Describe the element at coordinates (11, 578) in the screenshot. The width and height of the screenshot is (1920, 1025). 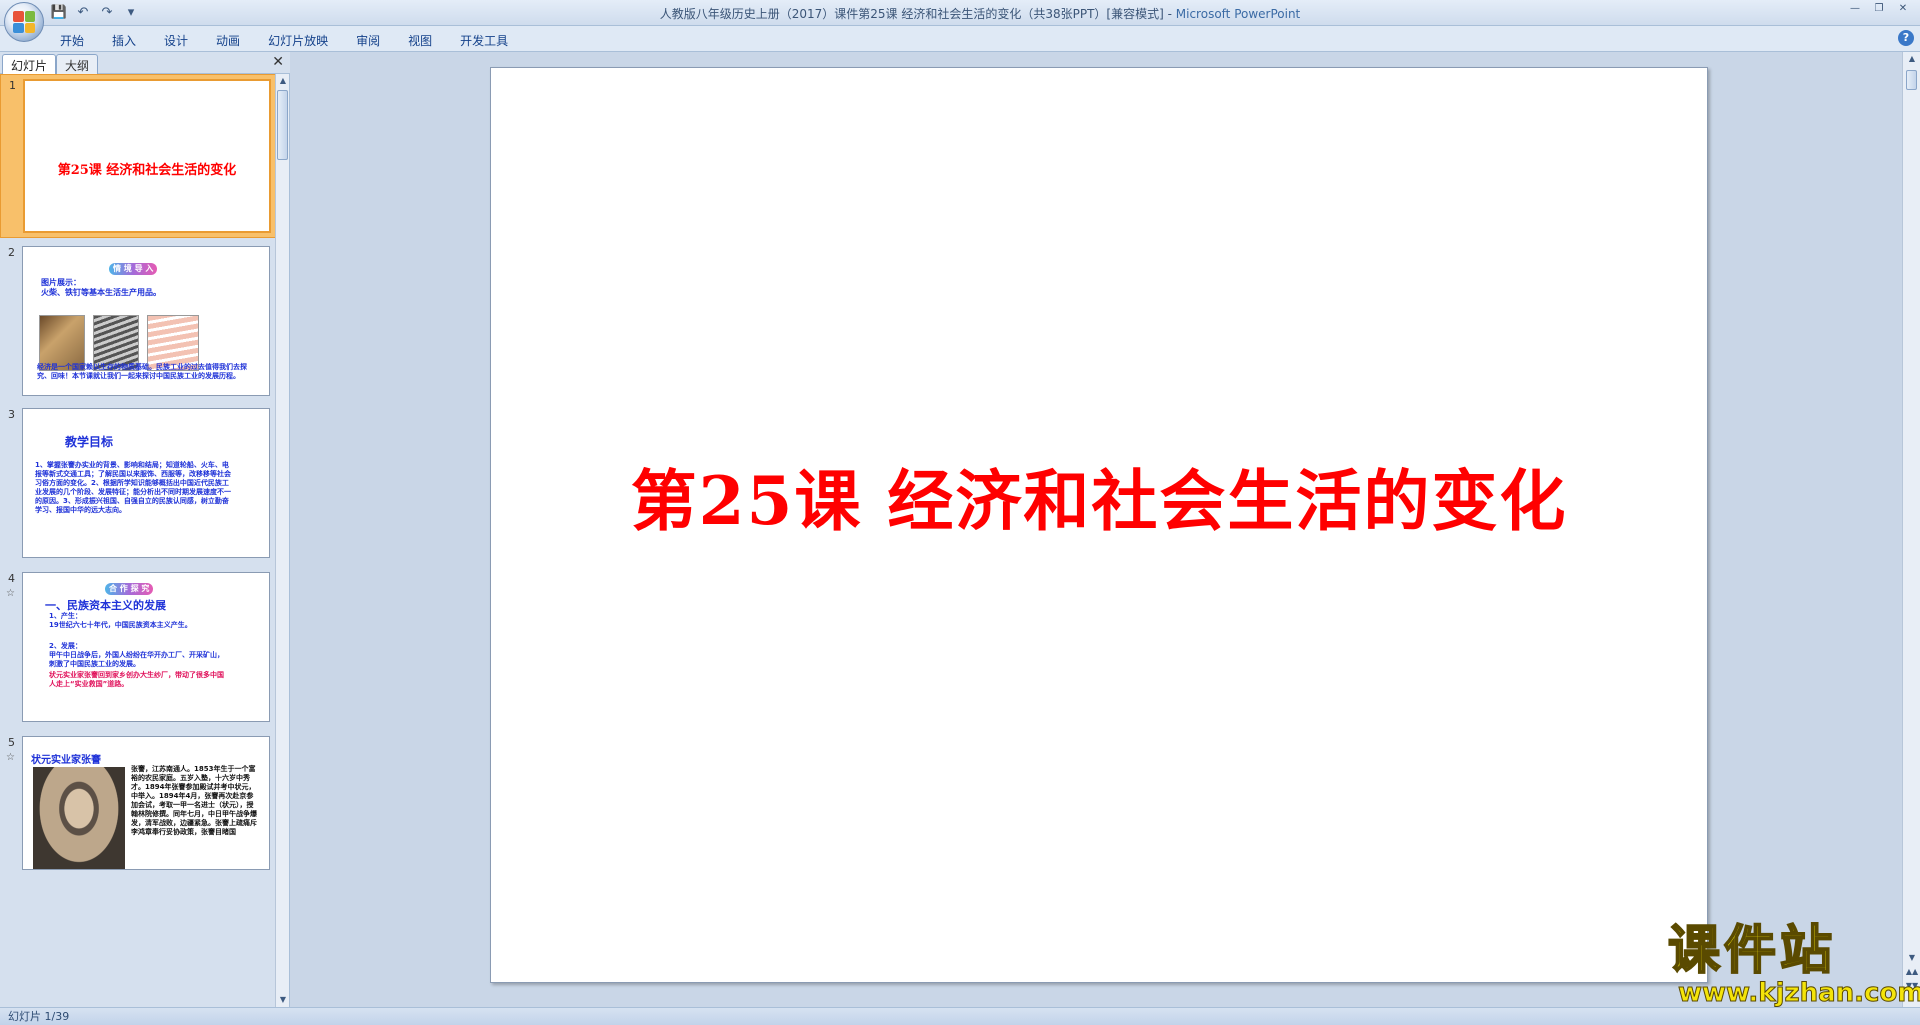
I see `slide-number: 4` at that location.